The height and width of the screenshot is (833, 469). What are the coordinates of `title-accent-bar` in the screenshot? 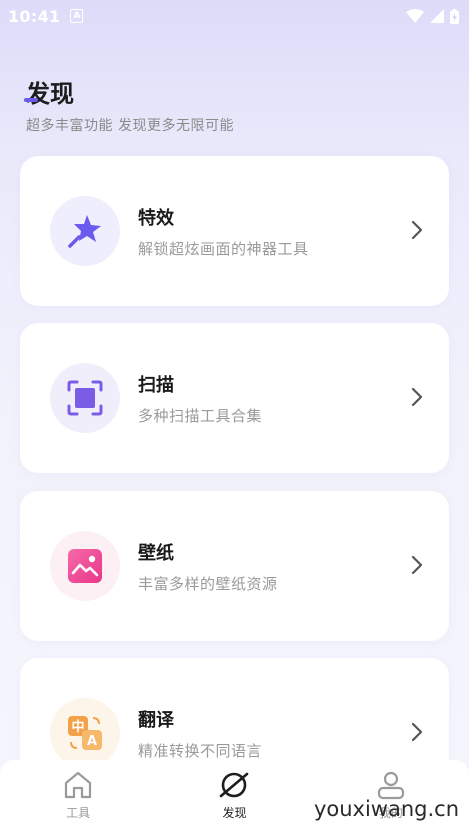 It's located at (31, 100).